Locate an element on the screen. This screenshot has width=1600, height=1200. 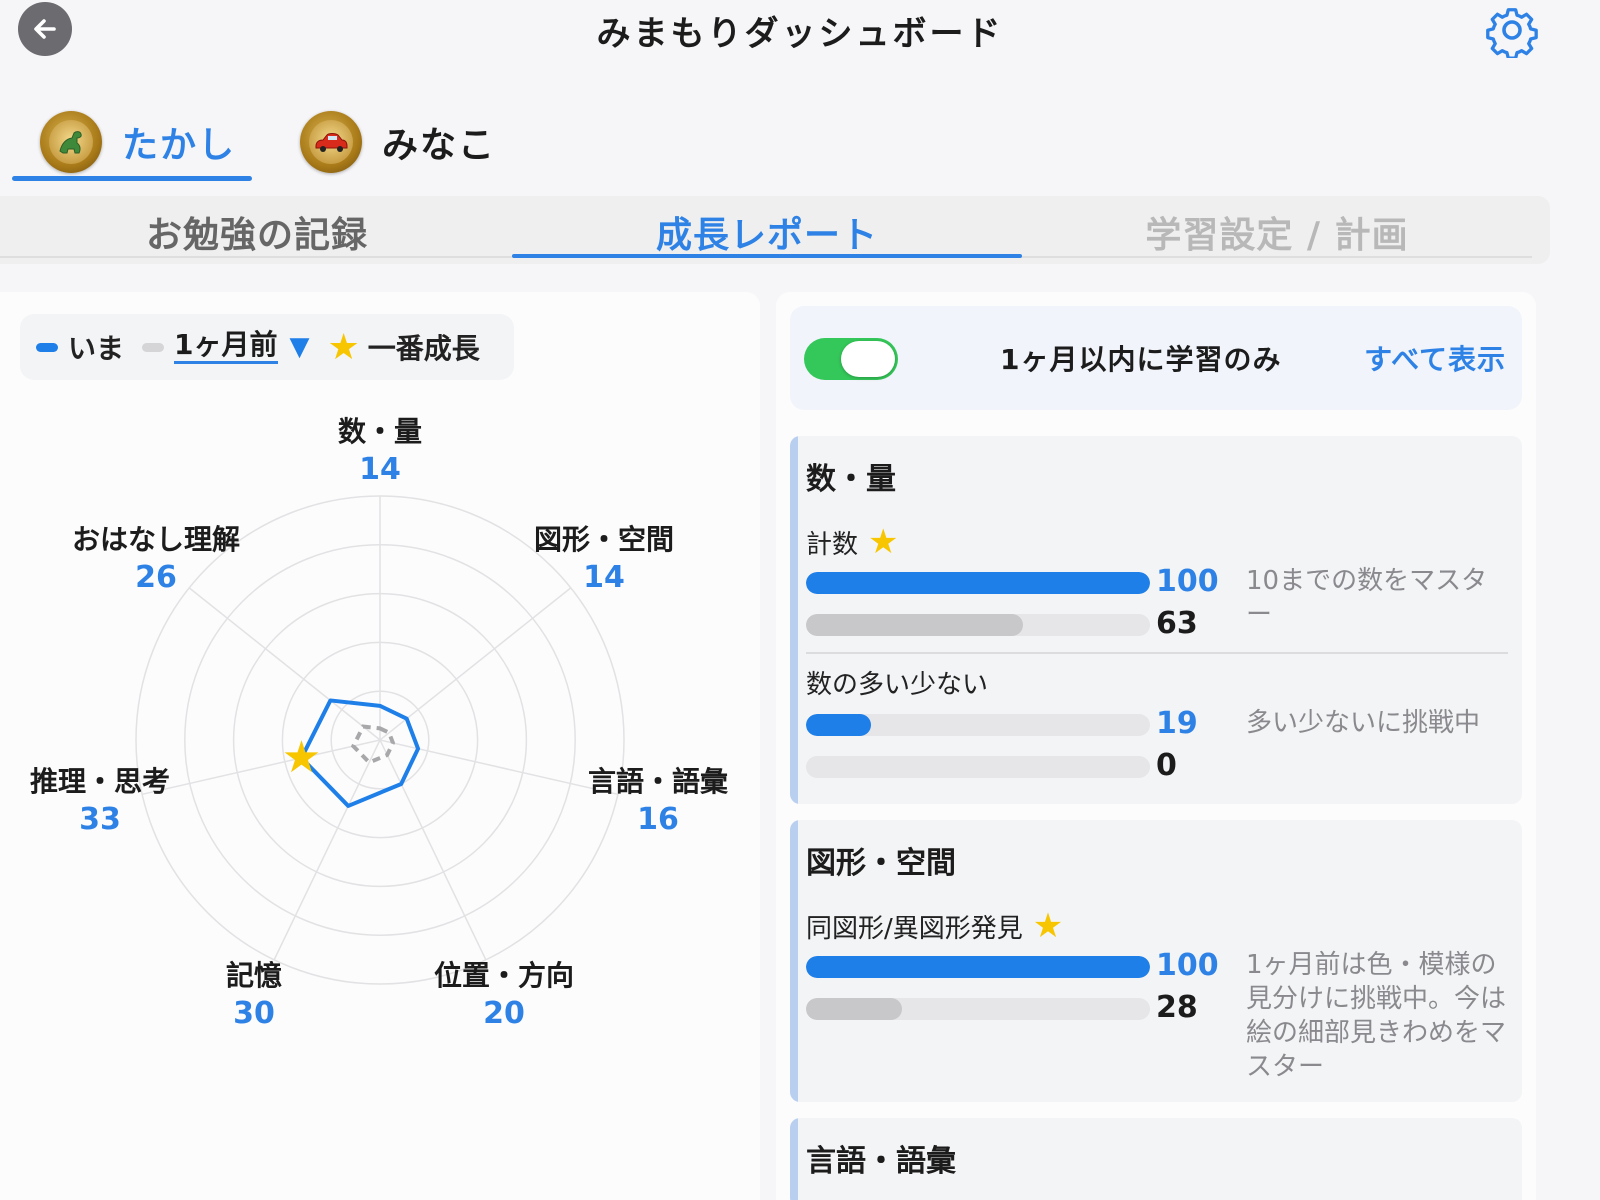
radar-axis-value: 20 is located at coordinates (504, 1013).